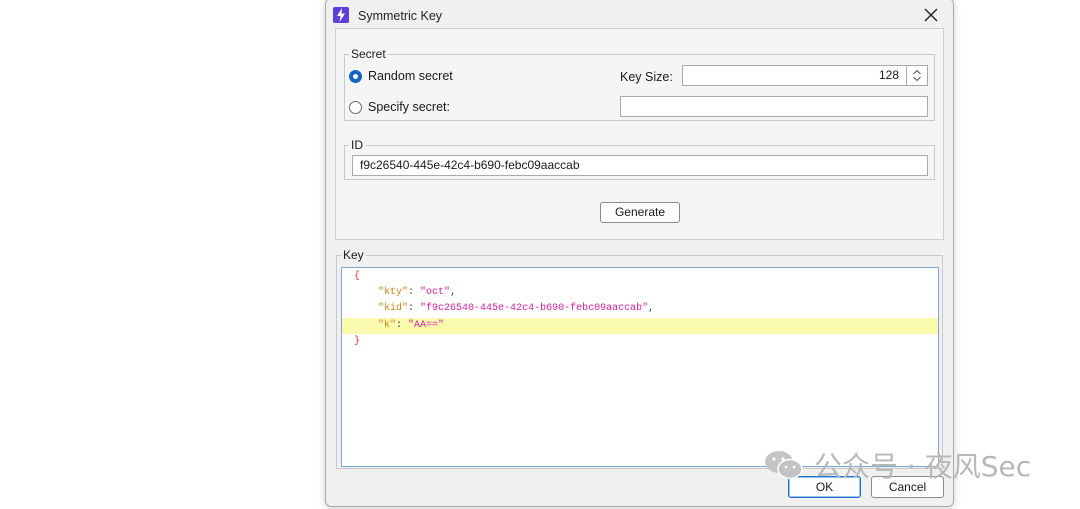 This screenshot has width=1080, height=509. What do you see at coordinates (646, 77) in the screenshot?
I see `key-size-label: Key Size:` at bounding box center [646, 77].